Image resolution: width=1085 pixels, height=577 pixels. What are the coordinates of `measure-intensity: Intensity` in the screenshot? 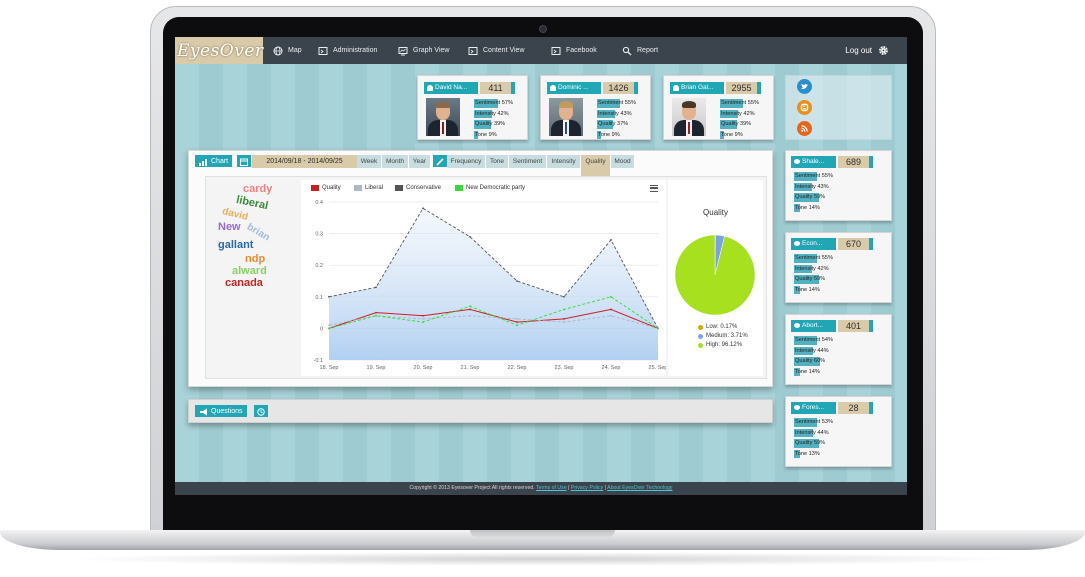 It's located at (563, 161).